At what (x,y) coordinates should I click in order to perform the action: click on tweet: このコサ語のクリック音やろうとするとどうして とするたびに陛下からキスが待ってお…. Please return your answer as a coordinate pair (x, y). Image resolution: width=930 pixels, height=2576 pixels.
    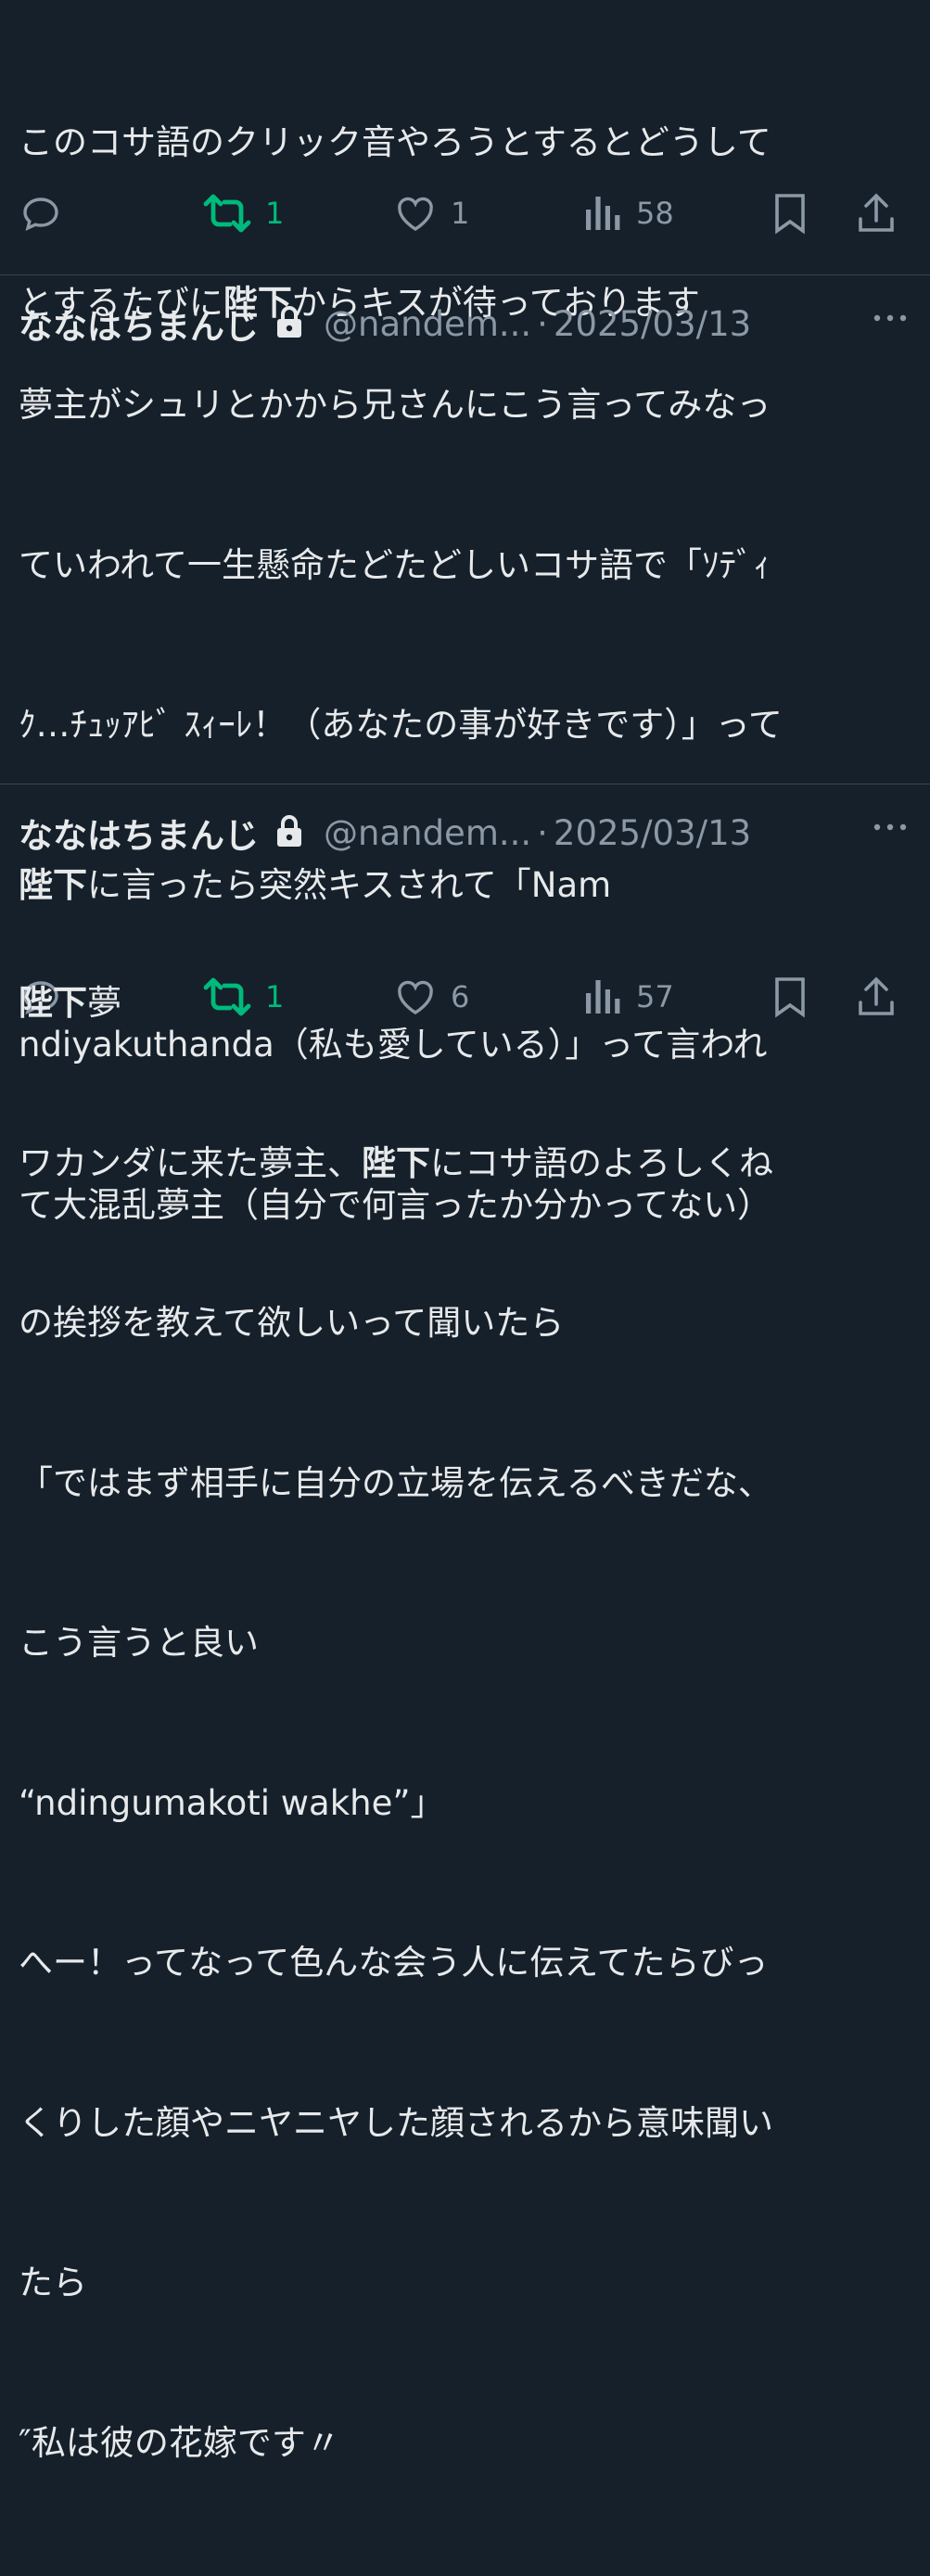
    Looking at the image, I should click on (465, 161).